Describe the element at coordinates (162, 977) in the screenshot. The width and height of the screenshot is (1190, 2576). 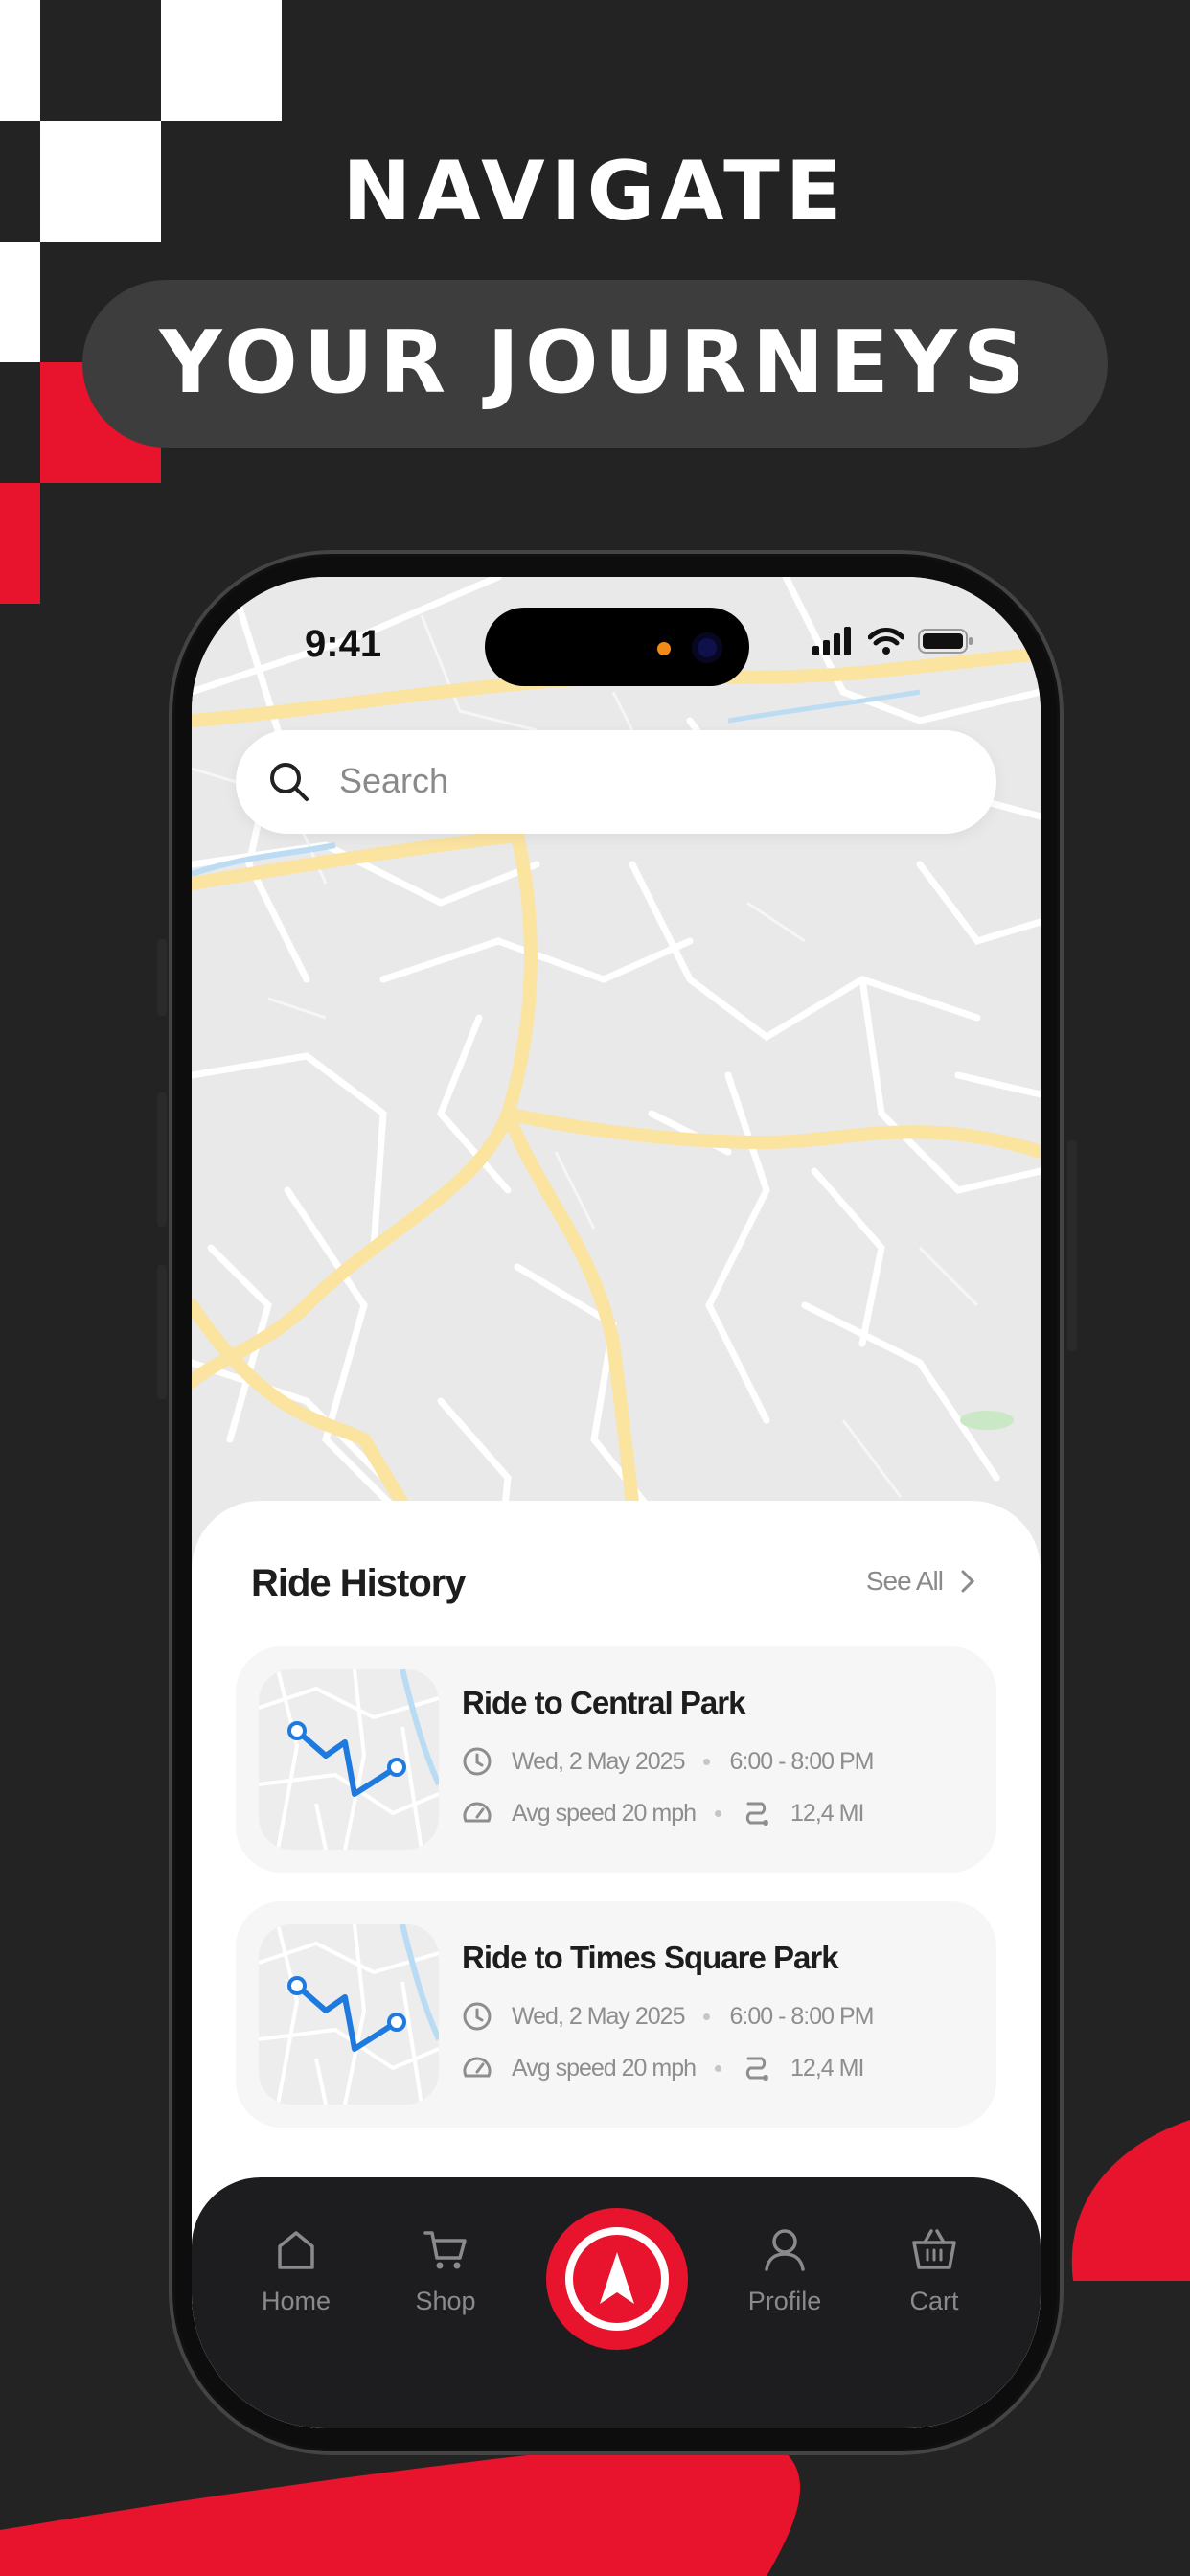
I see `phone-side-button` at that location.